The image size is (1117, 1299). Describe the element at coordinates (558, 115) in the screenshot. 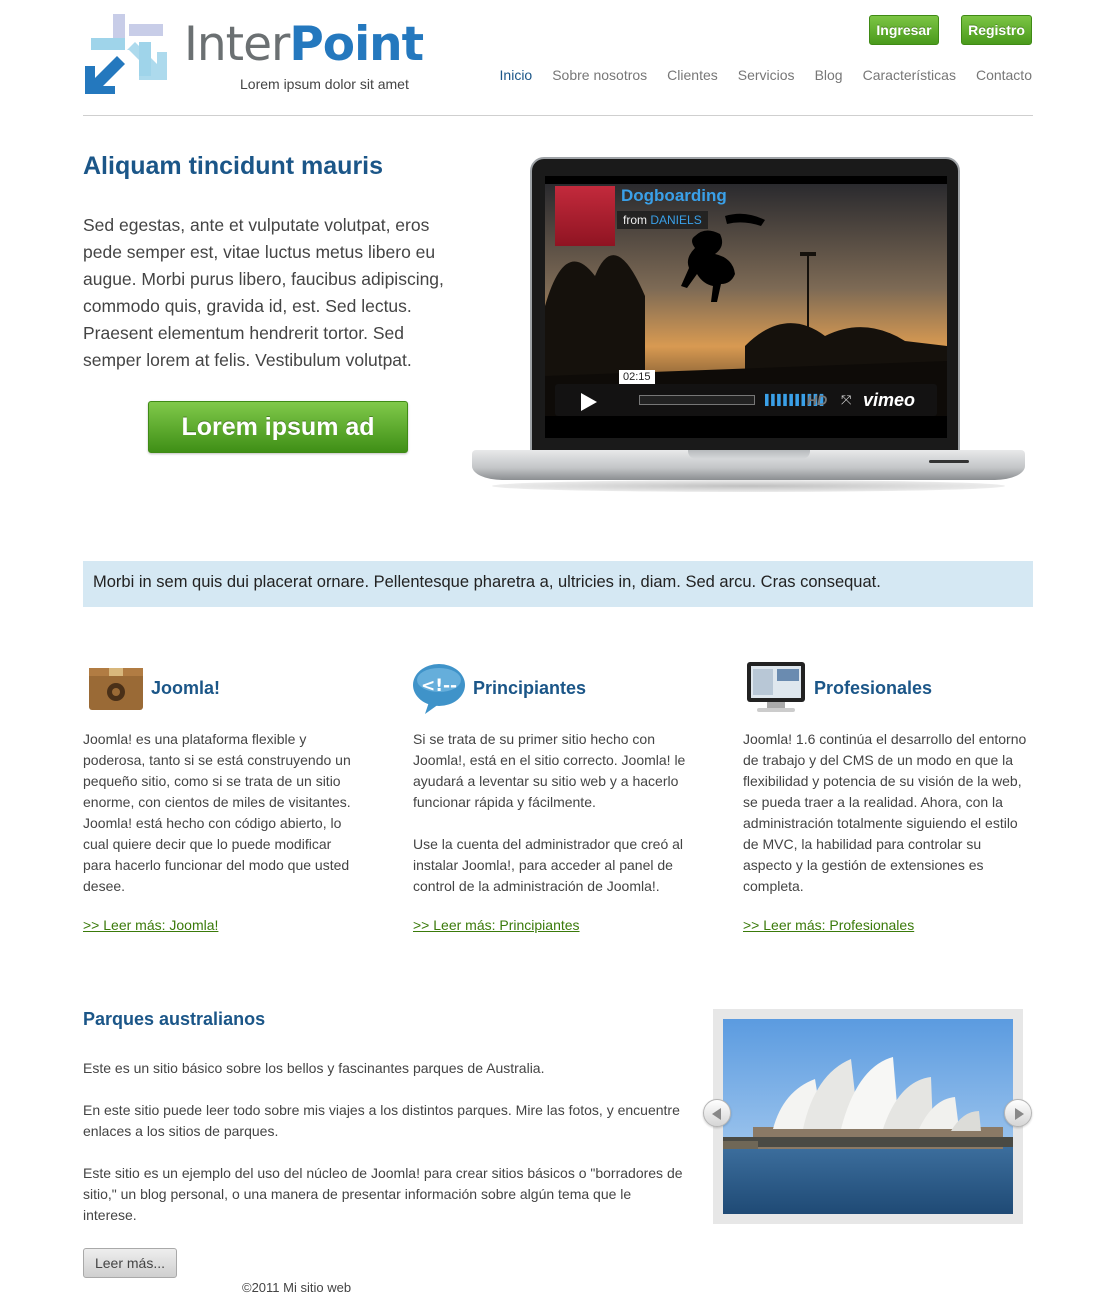

I see `header-divider` at that location.